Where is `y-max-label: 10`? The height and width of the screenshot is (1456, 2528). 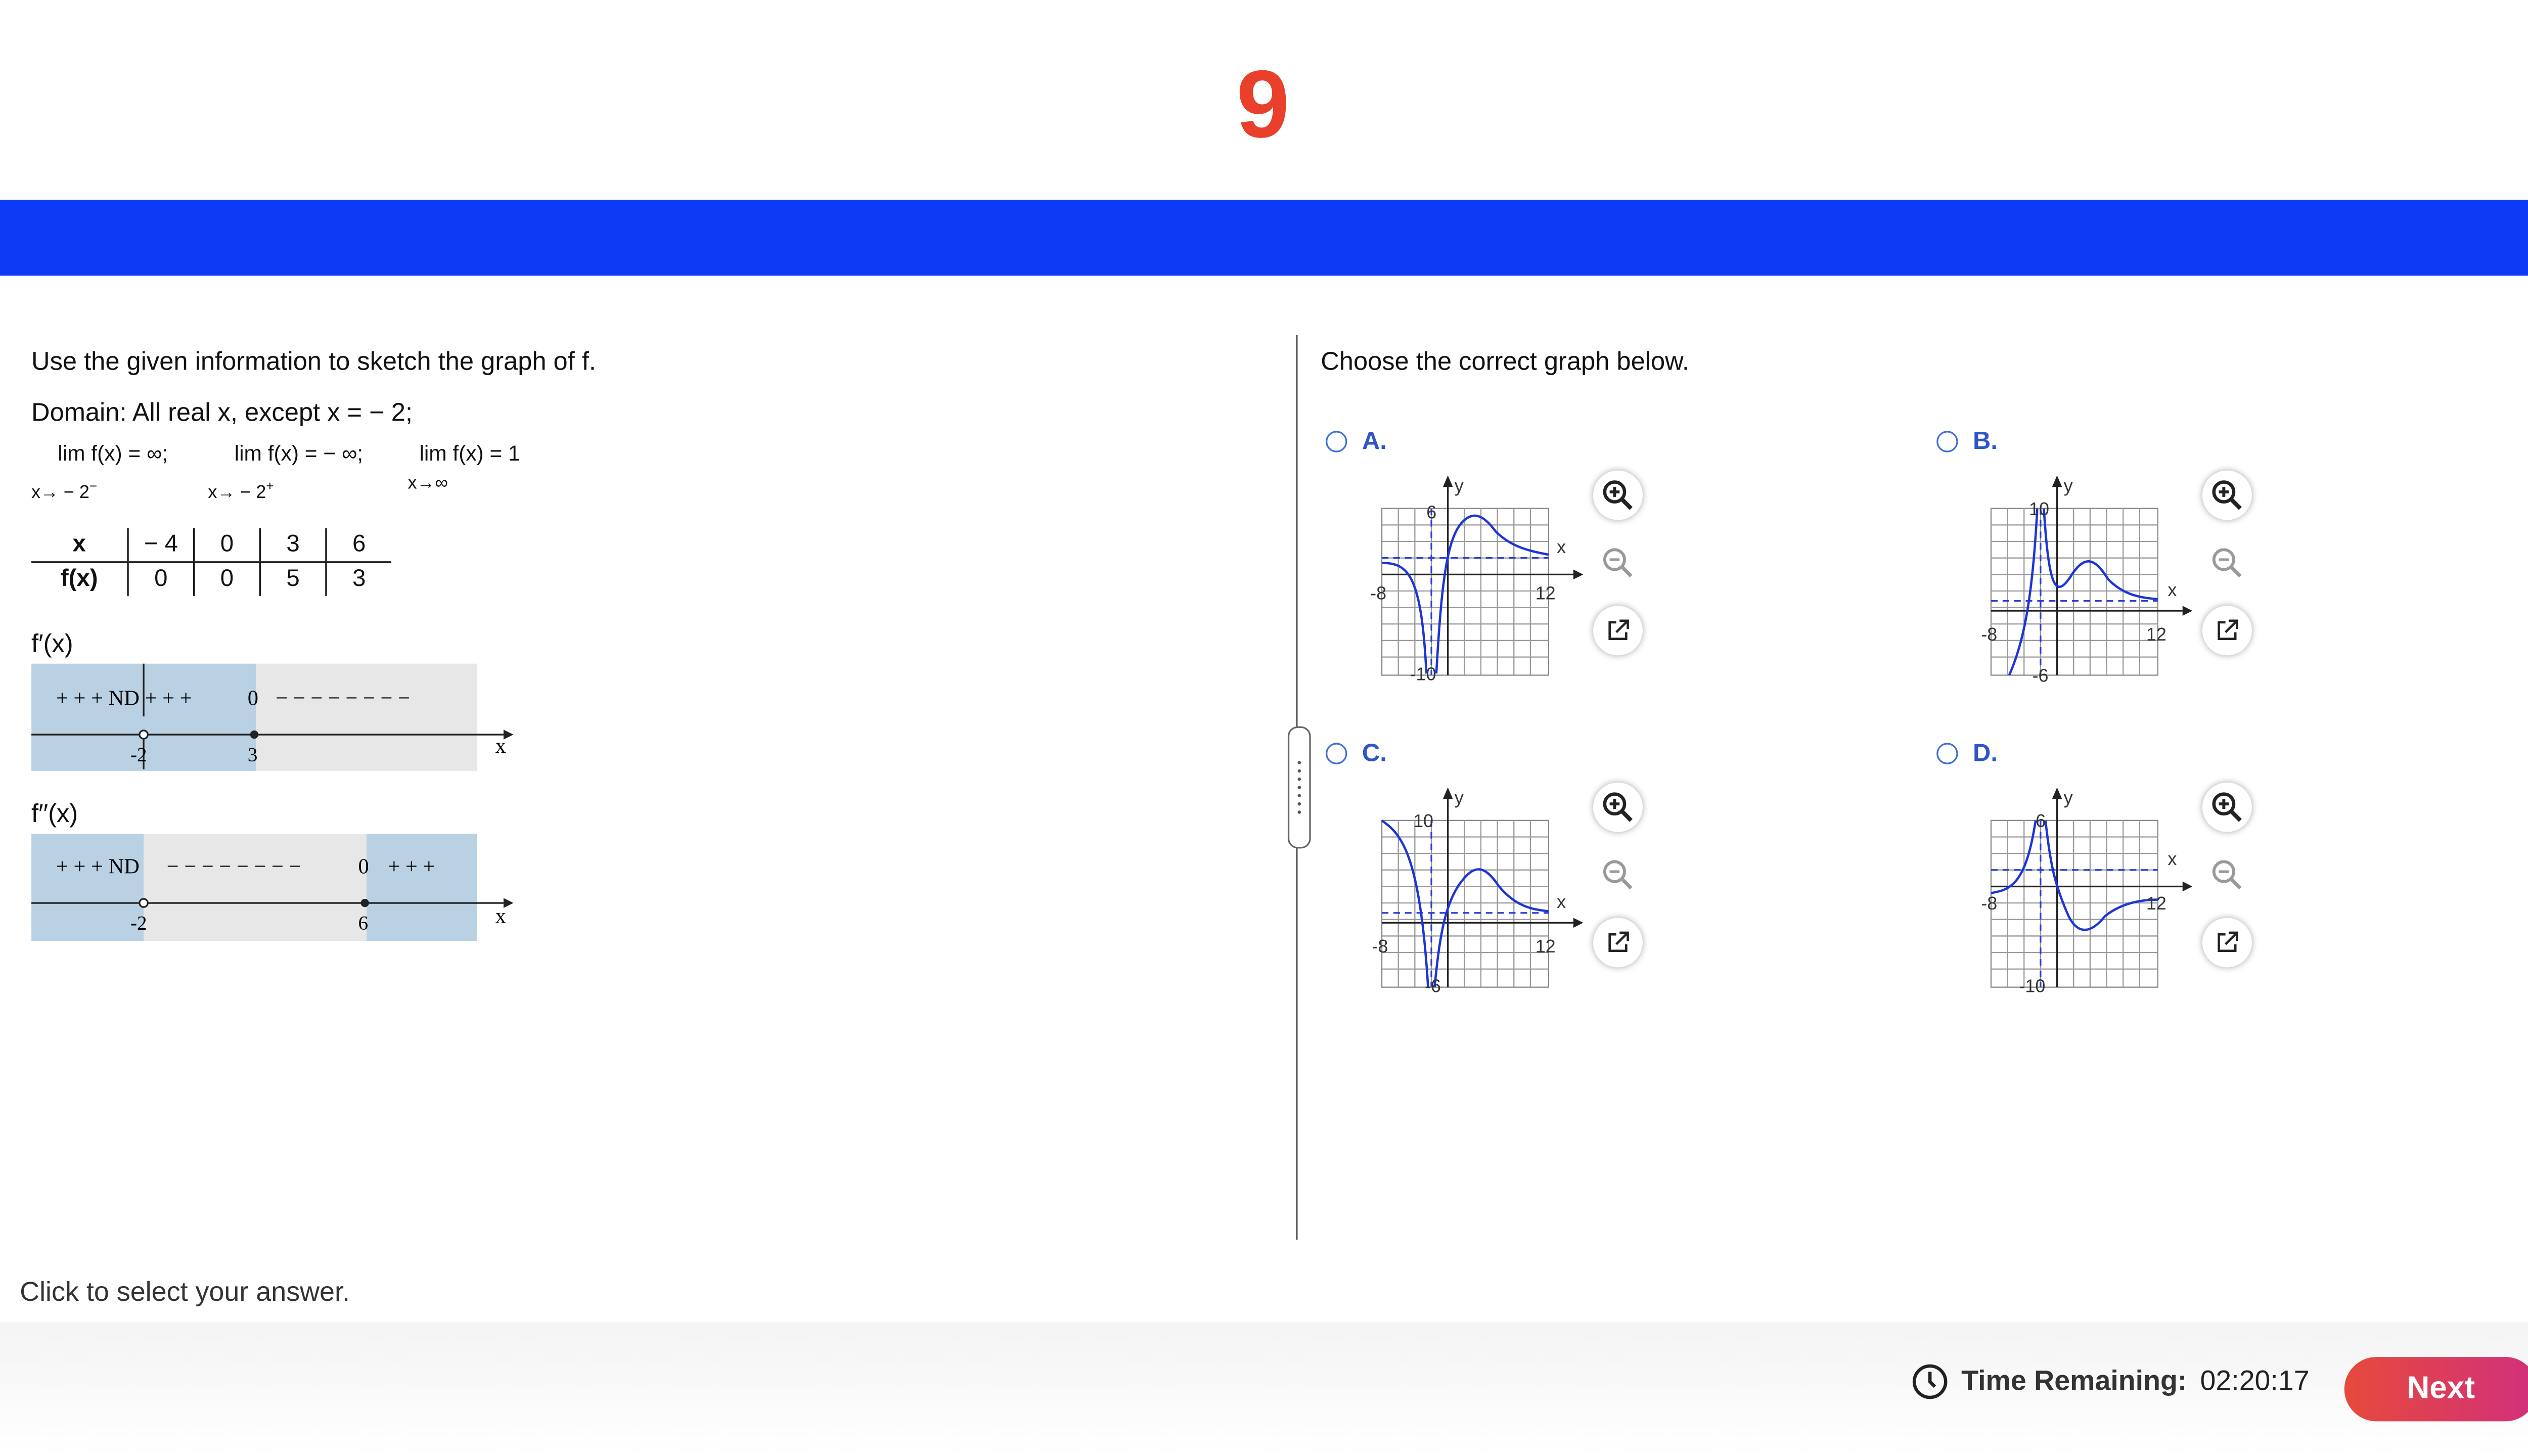 y-max-label: 10 is located at coordinates (1423, 820).